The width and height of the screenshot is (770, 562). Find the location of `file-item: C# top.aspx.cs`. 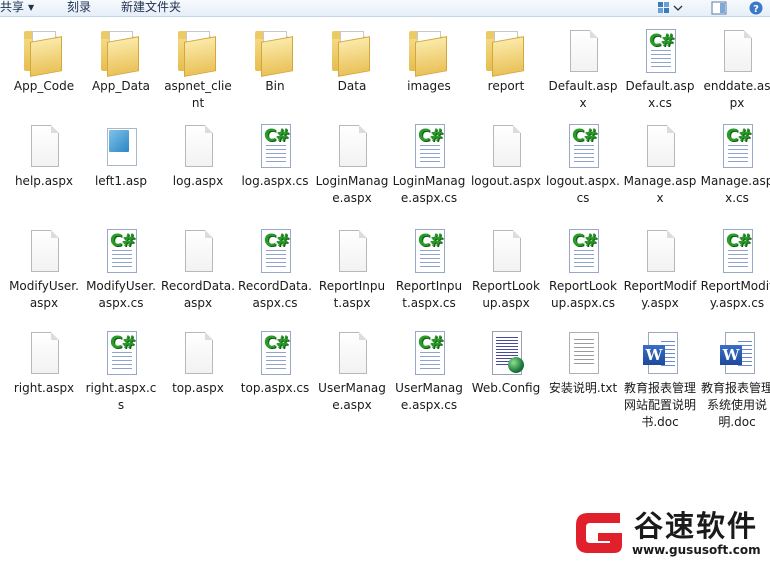

file-item: C# top.aspx.cs is located at coordinates (275, 363).